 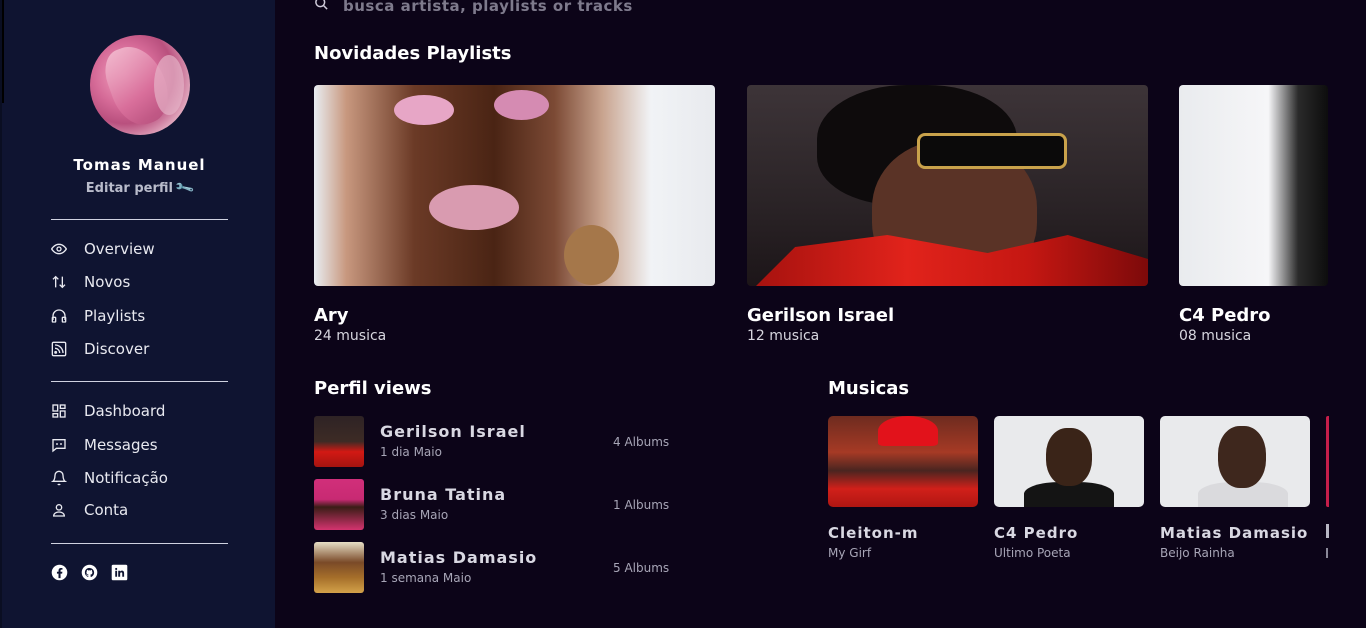 What do you see at coordinates (426, 578) in the screenshot?
I see `view-date: 1 semana Maio` at bounding box center [426, 578].